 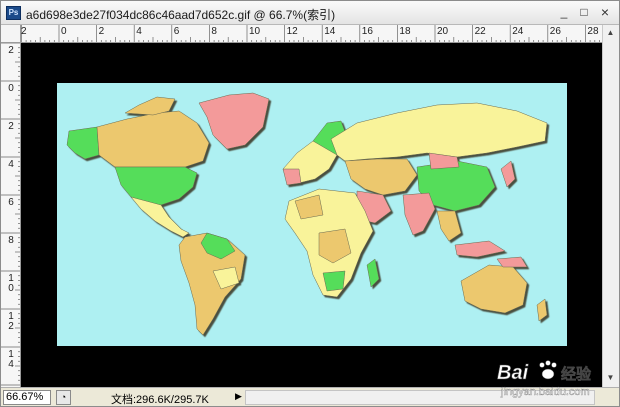 I want to click on jingyan-brand-text: 经验, so click(x=576, y=374).